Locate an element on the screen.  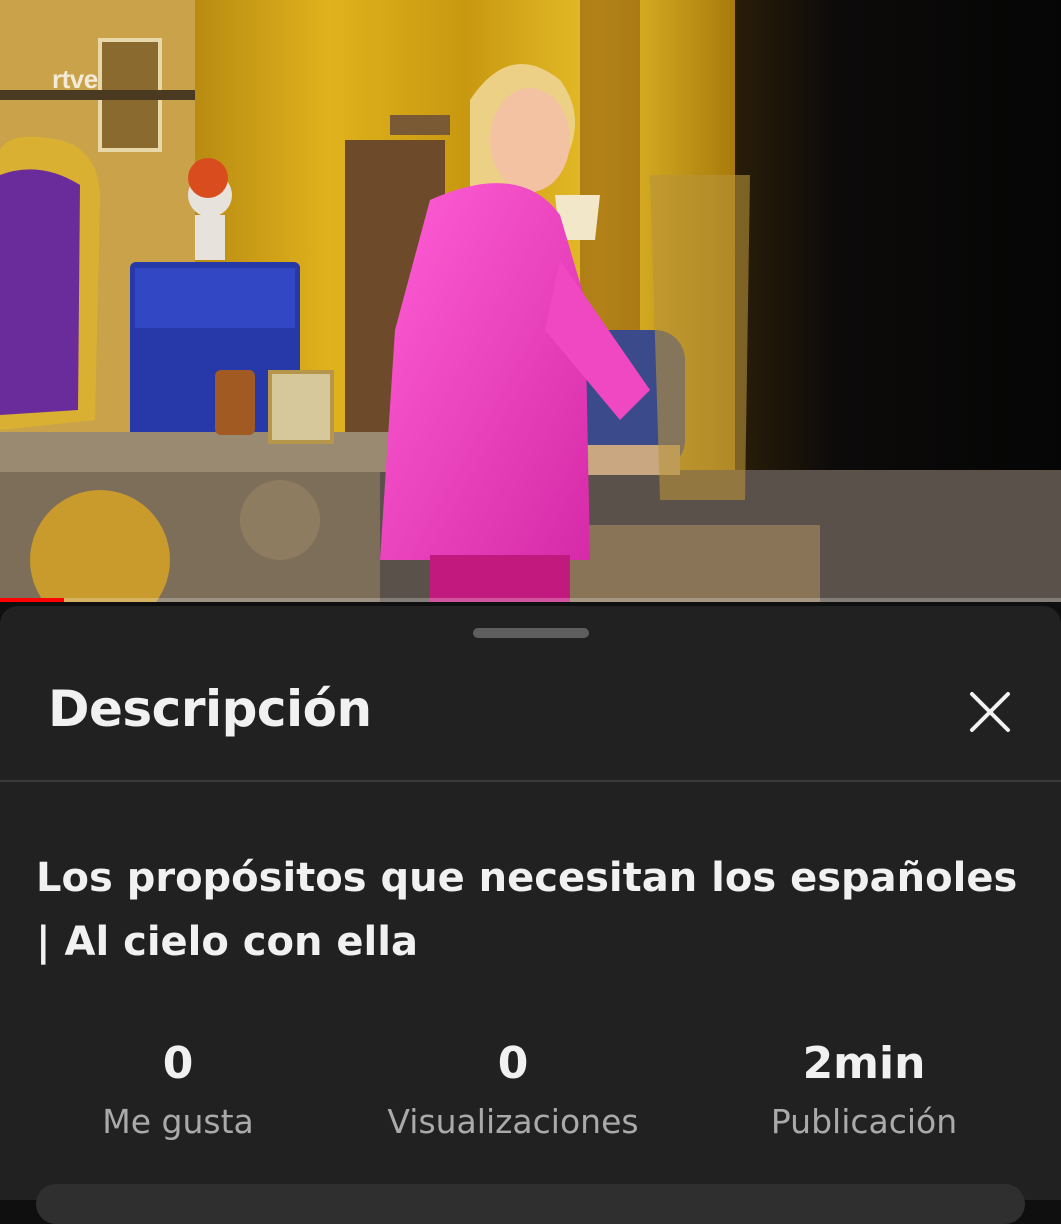
stat-views: 0 Visualizaciones is located at coordinates (513, 1090).